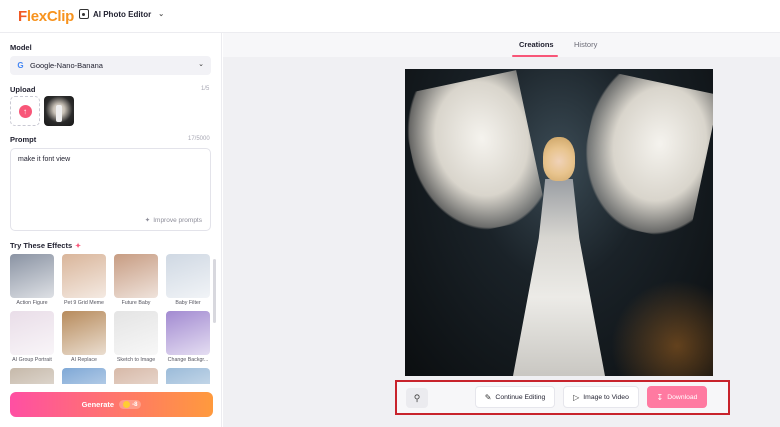  I want to click on share-button: ⚲, so click(417, 398).